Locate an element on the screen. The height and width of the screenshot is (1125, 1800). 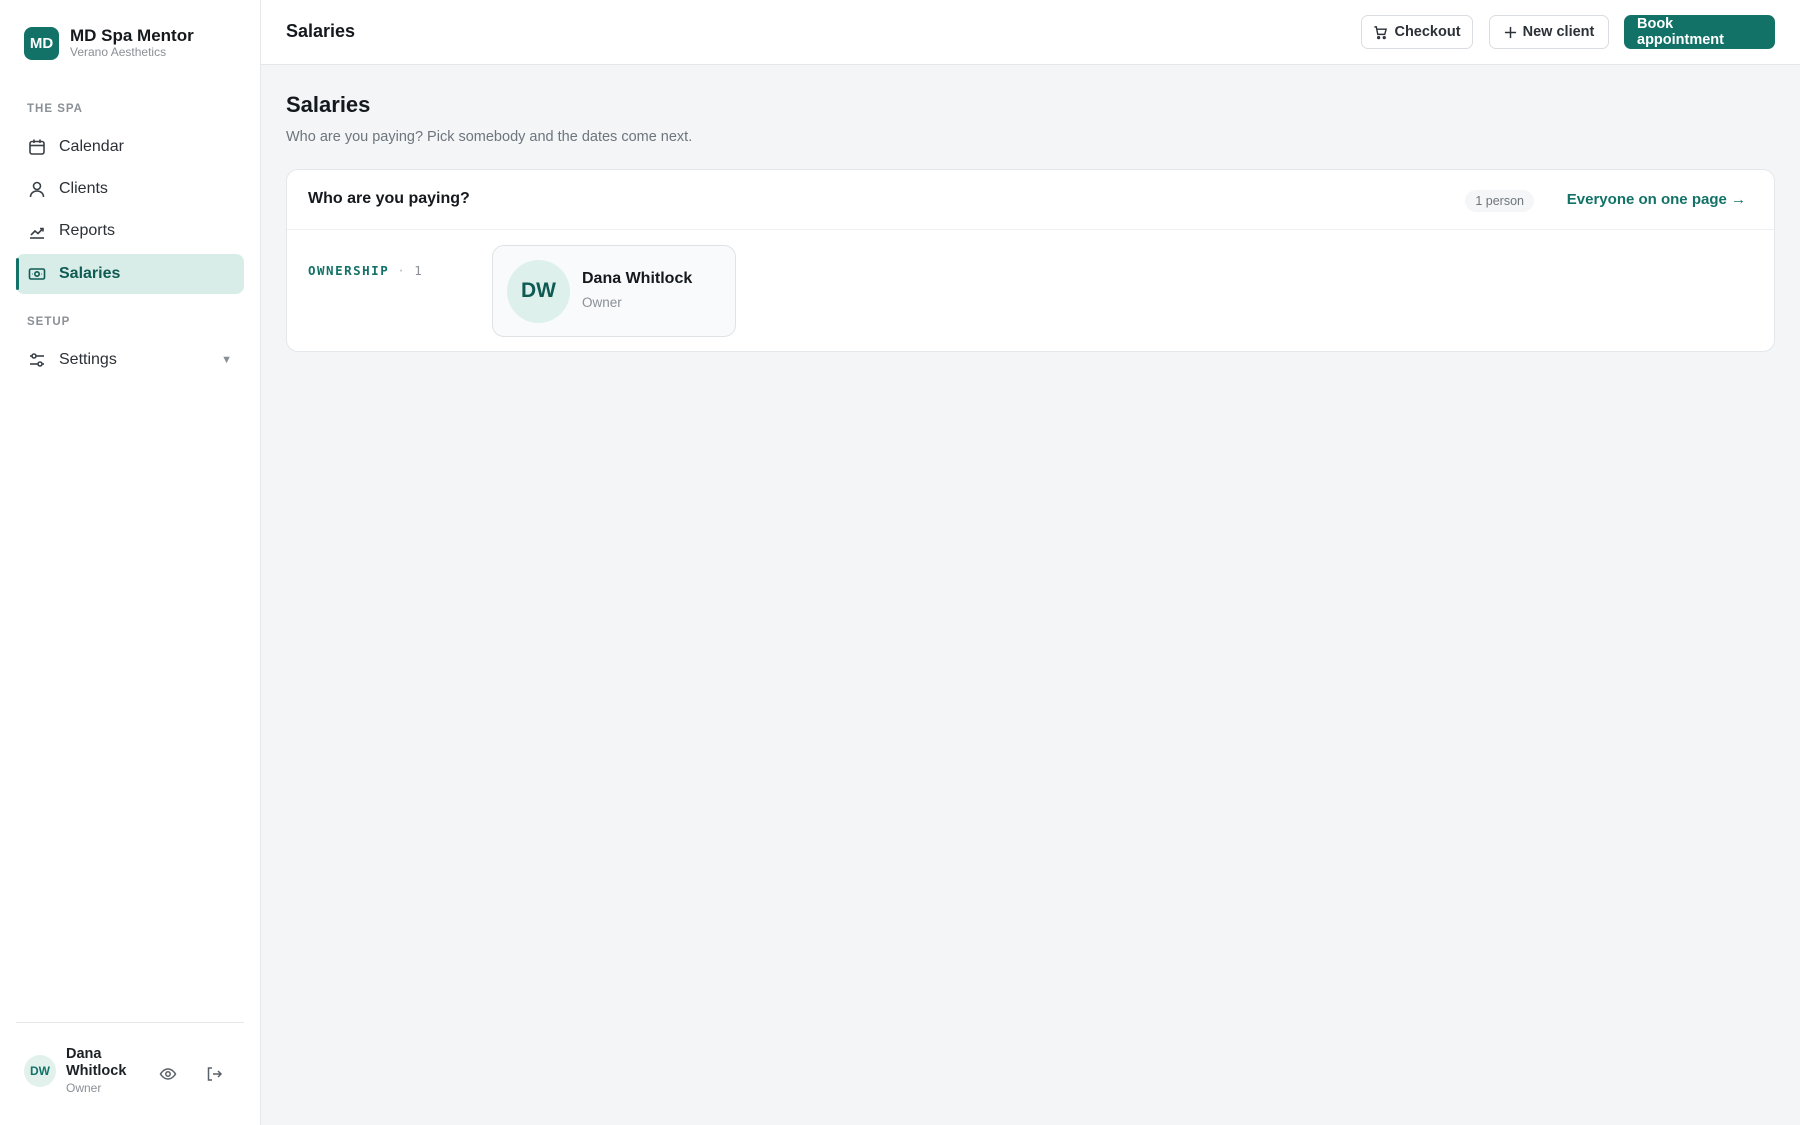
sidebar-item-reports: Reports is located at coordinates (130, 231).